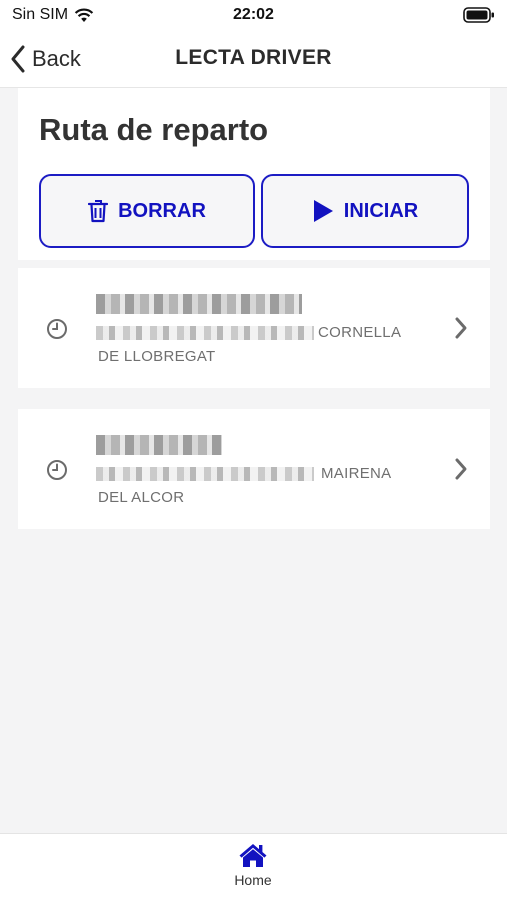  I want to click on start-button: INICIAR, so click(365, 211).